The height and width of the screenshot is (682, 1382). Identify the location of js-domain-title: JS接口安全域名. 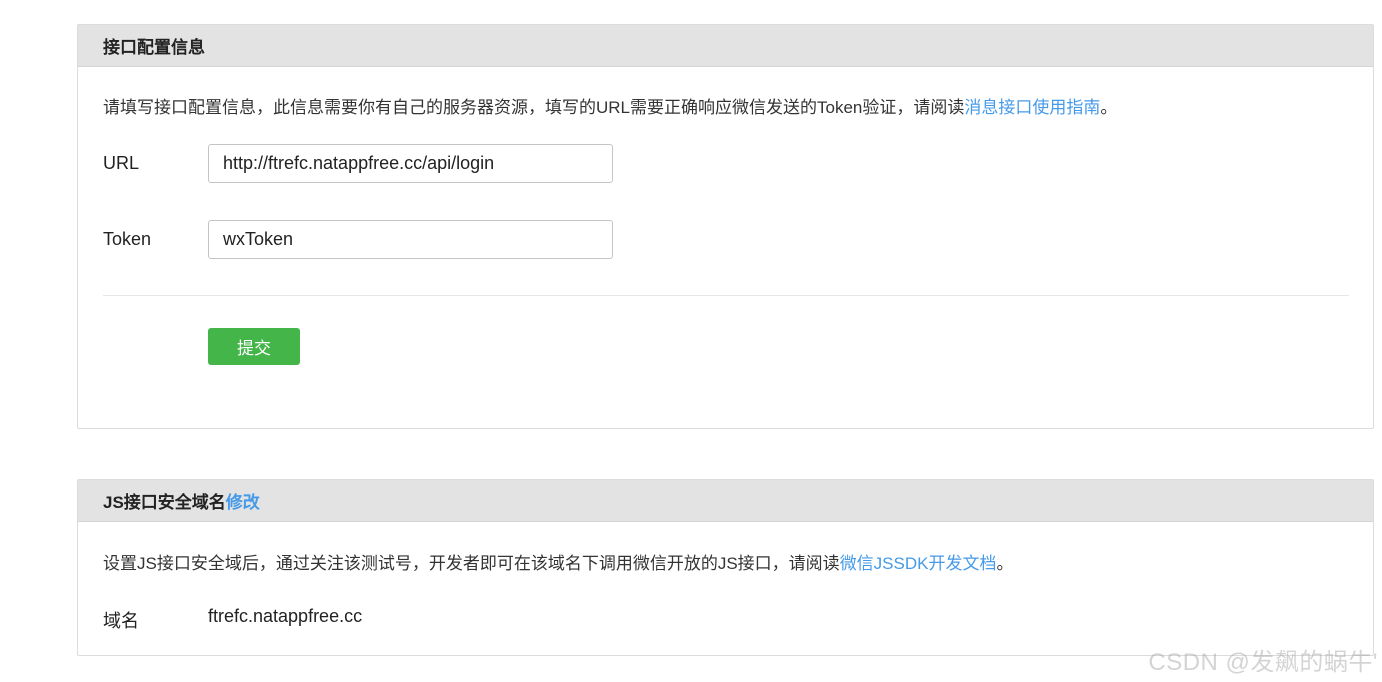
(164, 502).